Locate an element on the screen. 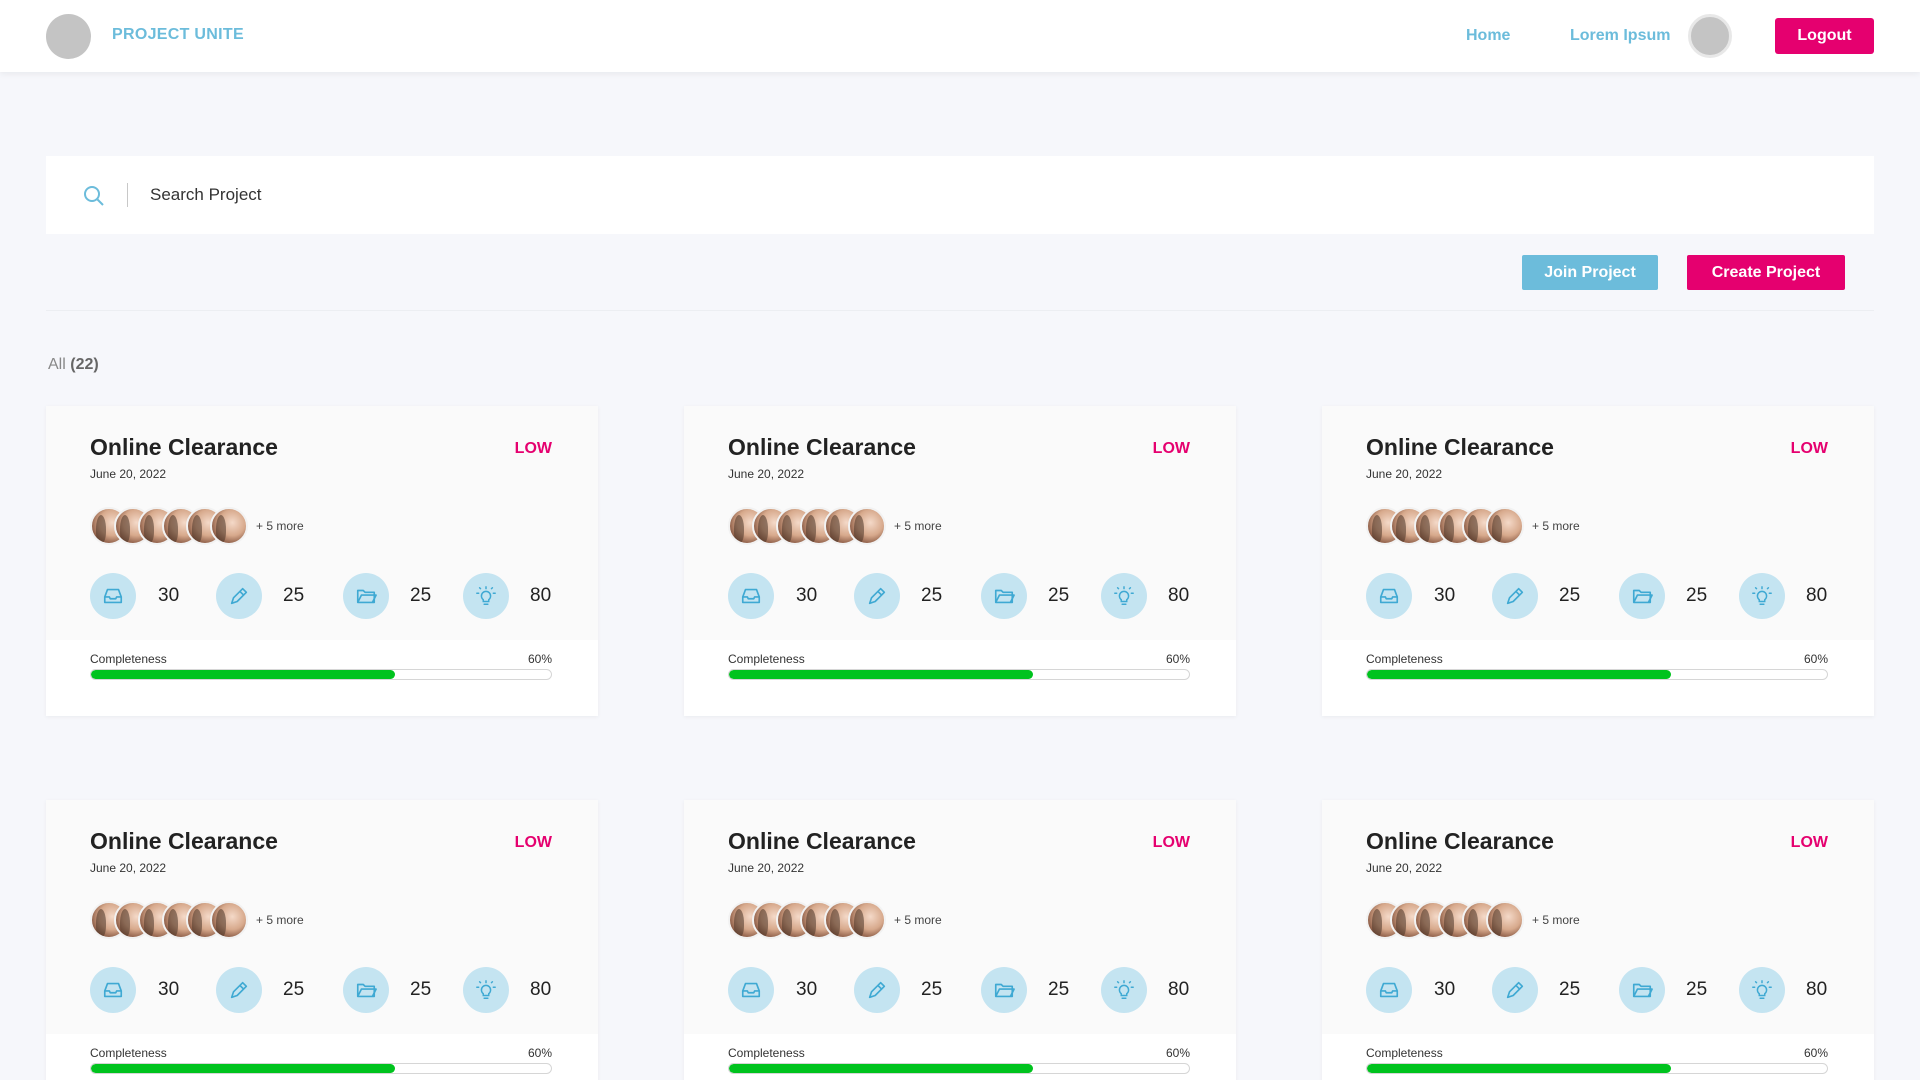 The width and height of the screenshot is (1920, 1080). join-project-button: Join Project is located at coordinates (1590, 272).